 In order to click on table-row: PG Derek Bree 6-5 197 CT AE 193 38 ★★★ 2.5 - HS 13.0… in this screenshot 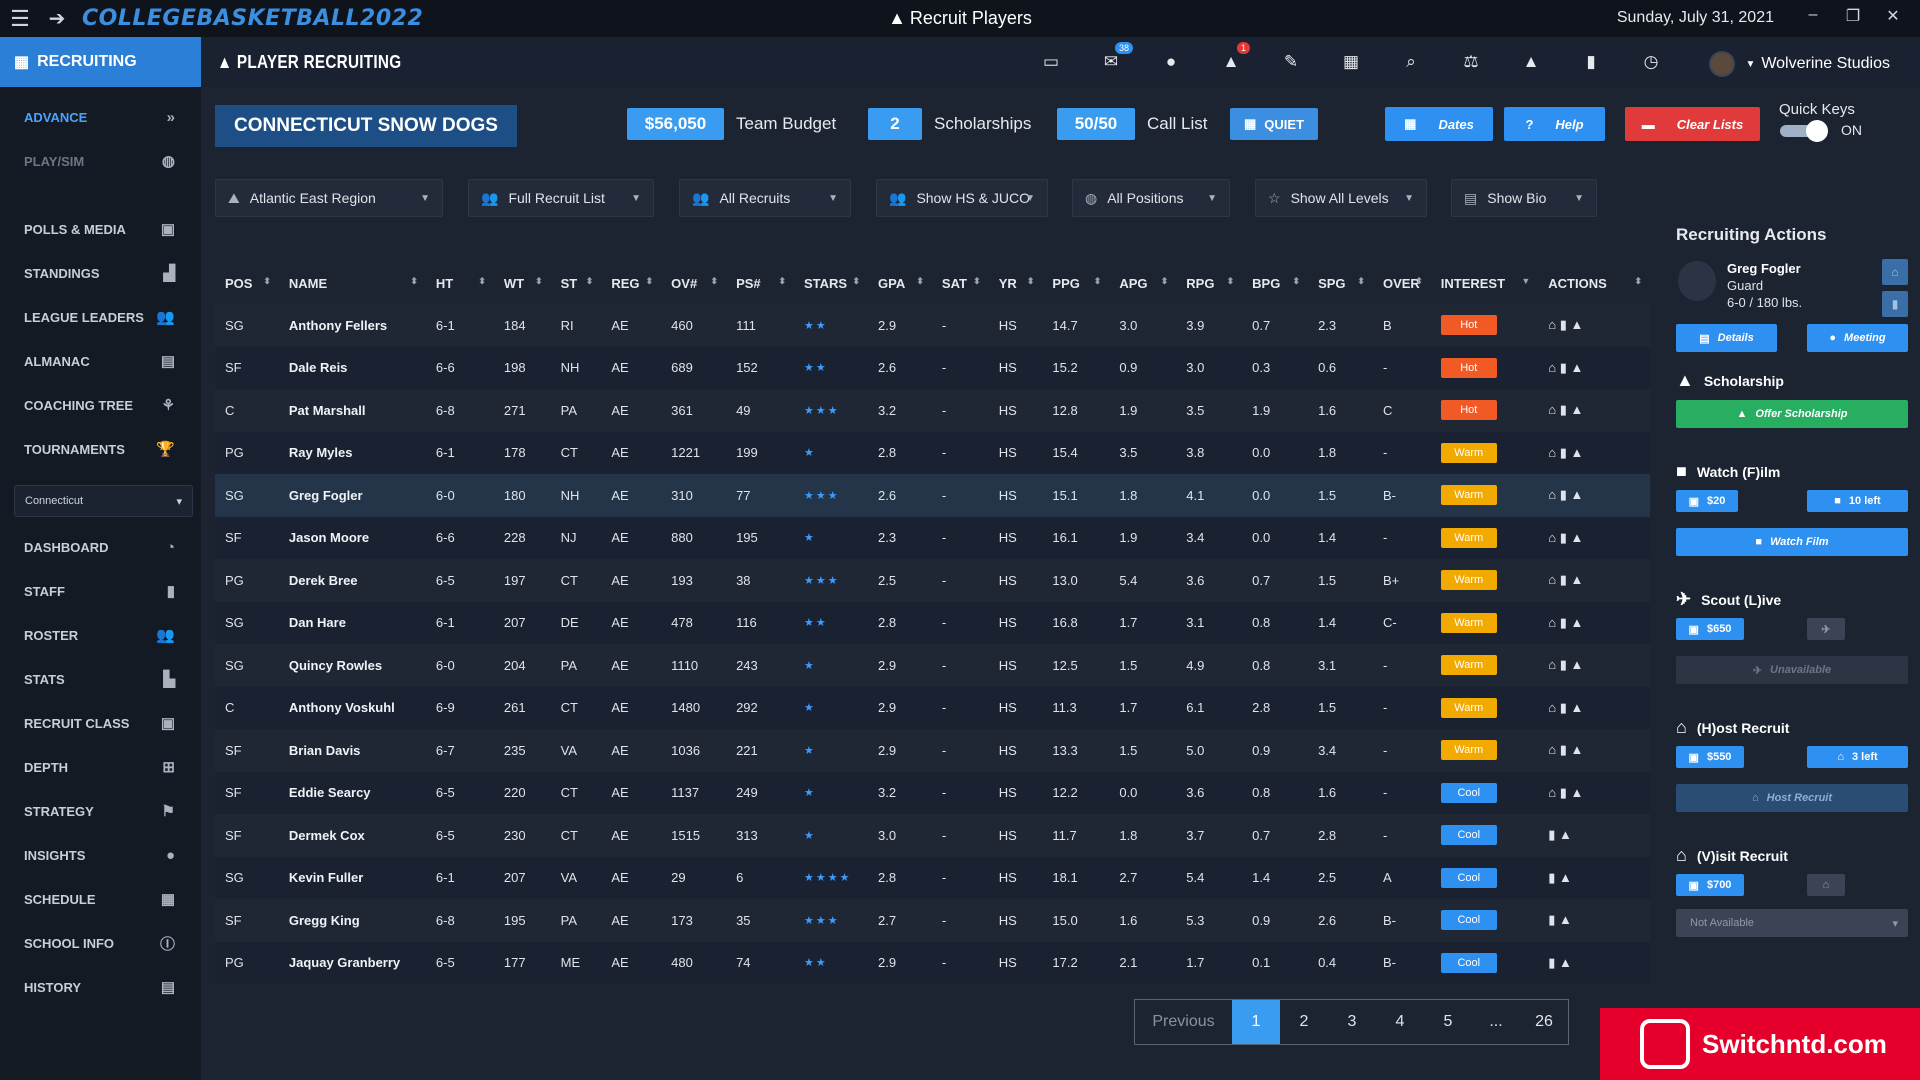, I will do `click(932, 580)`.